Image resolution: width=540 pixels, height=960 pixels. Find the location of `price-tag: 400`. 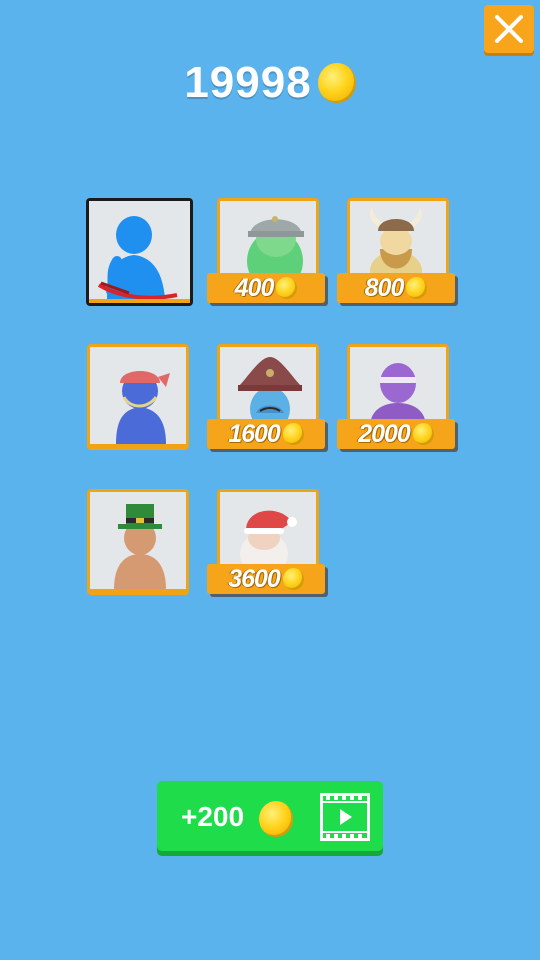

price-tag: 400 is located at coordinates (266, 288).